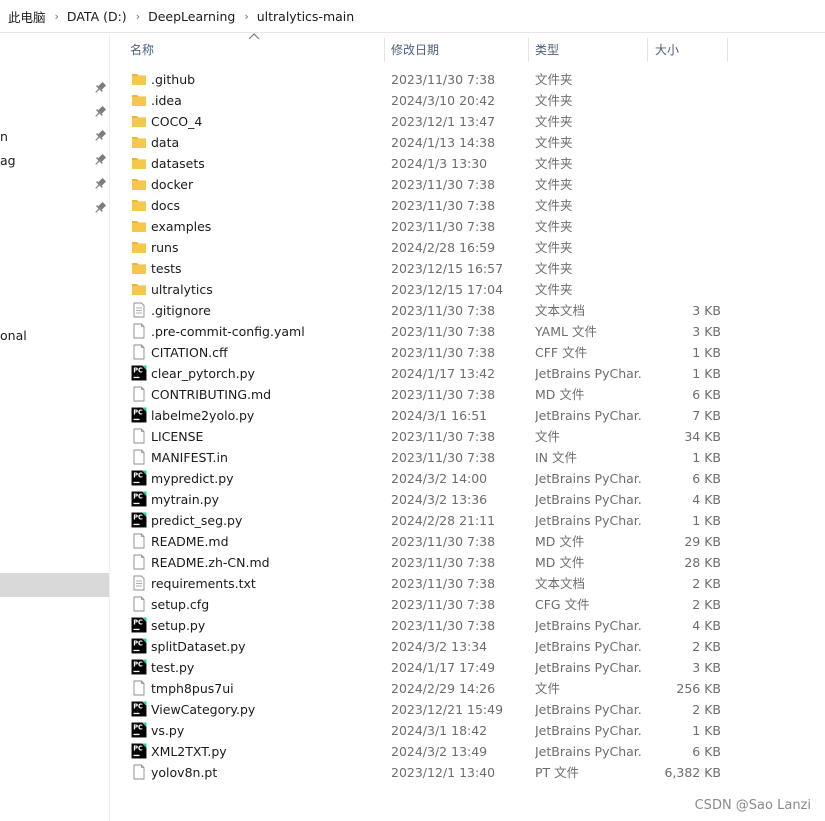  I want to click on file-size: 6 KB, so click(706, 751).